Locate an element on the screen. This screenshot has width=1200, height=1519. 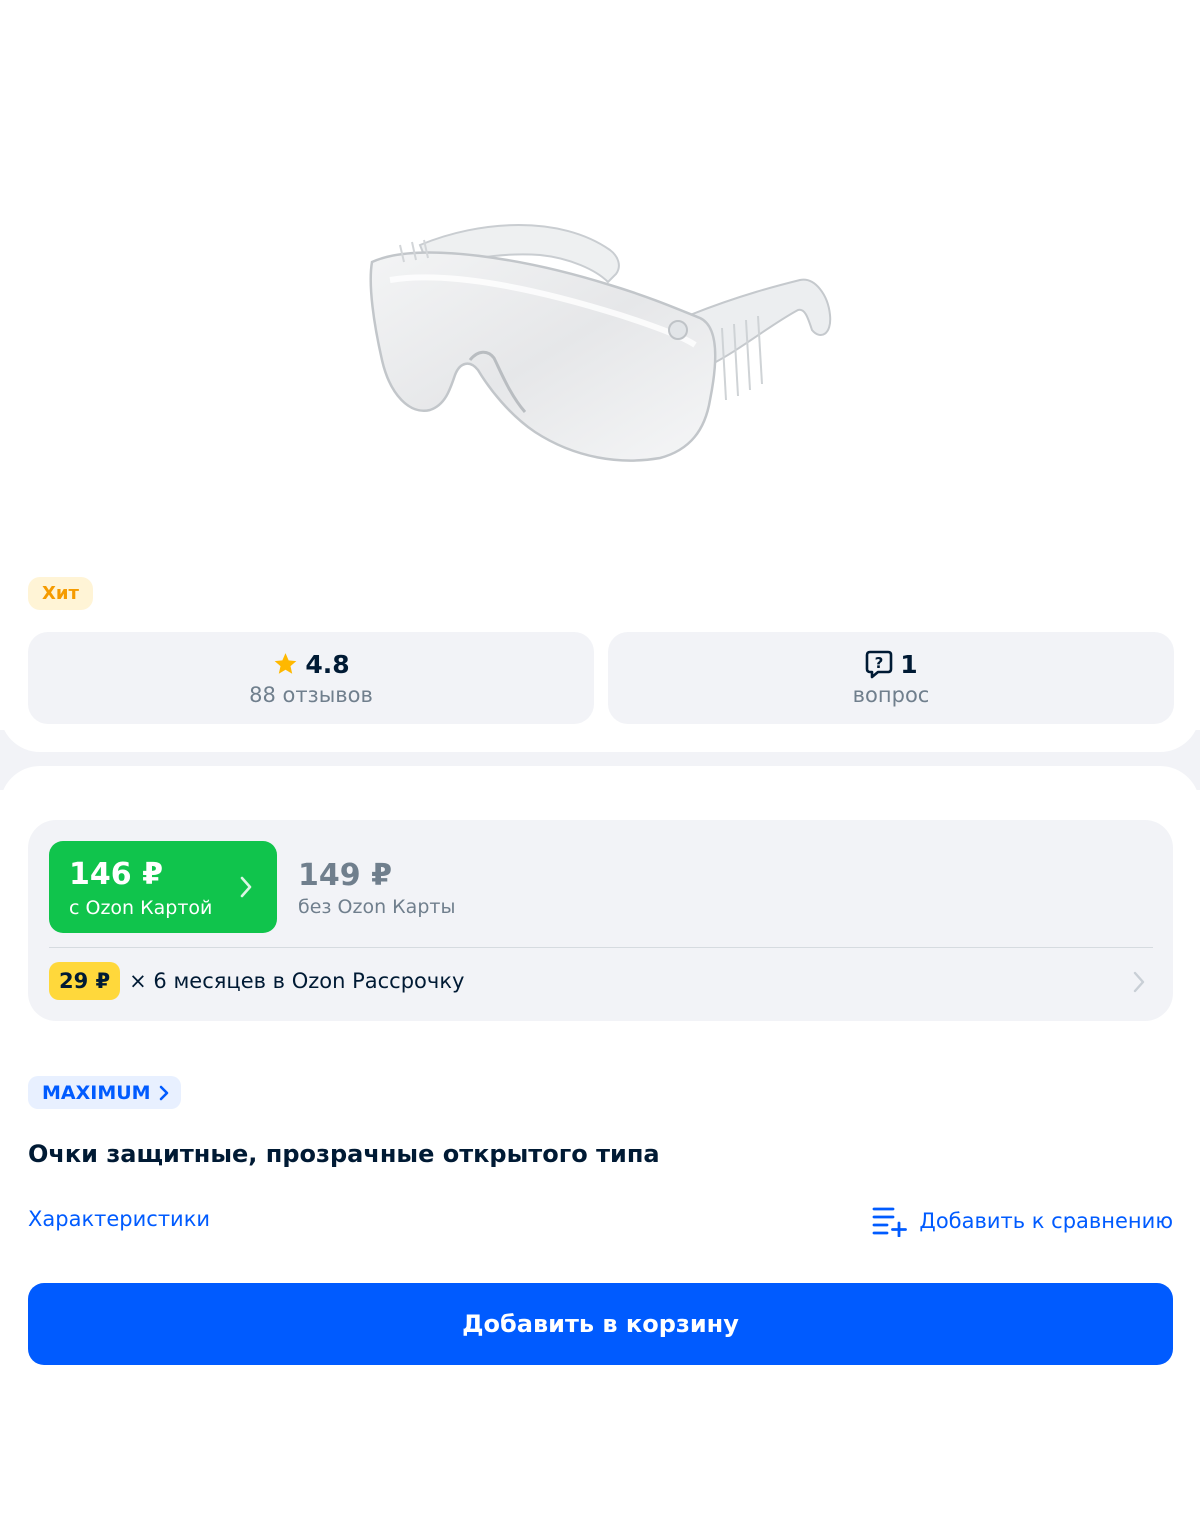
hit-badge: Хит is located at coordinates (60, 593).